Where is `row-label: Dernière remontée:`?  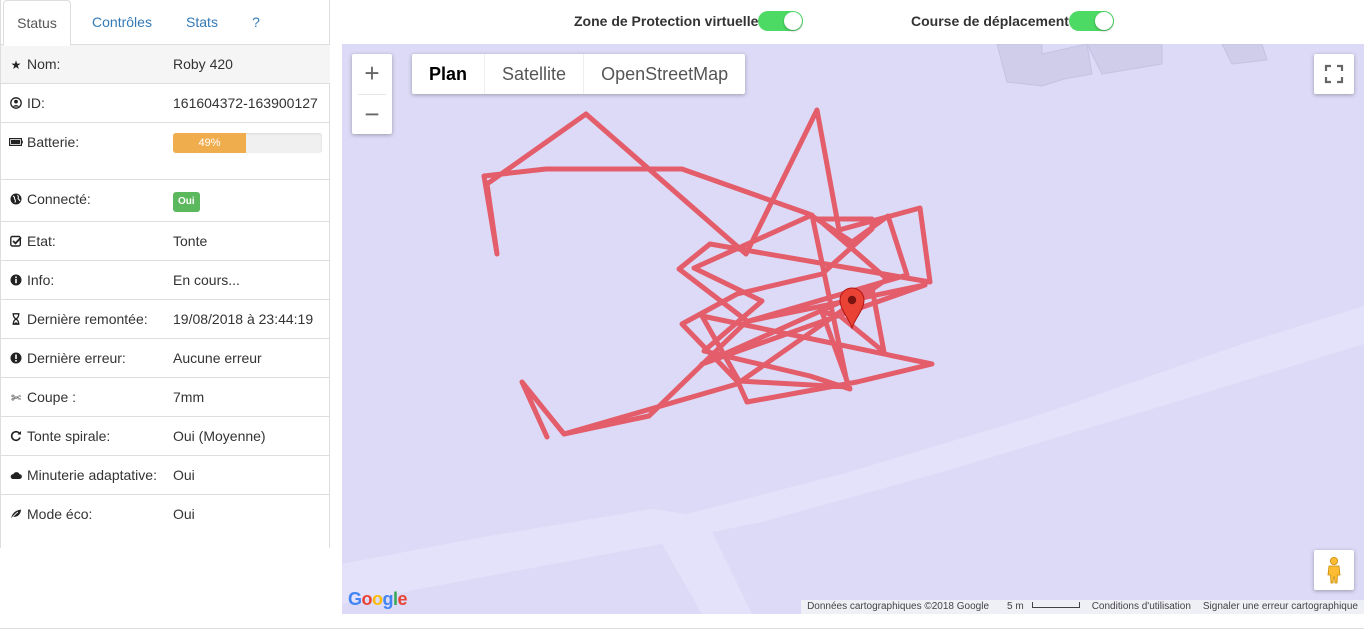
row-label: Dernière remontée: is located at coordinates (87, 319).